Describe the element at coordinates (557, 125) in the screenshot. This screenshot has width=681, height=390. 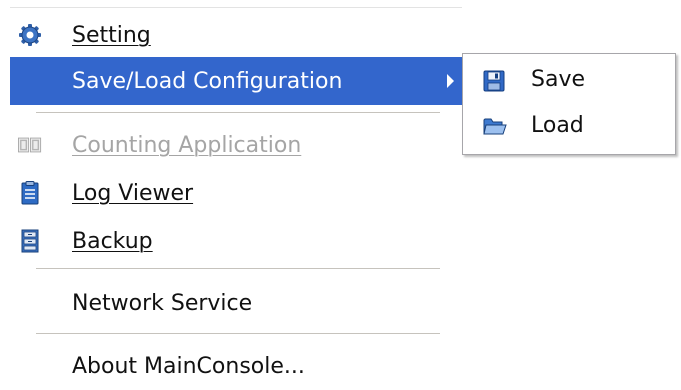
I see `submenu-item-label: Load` at that location.